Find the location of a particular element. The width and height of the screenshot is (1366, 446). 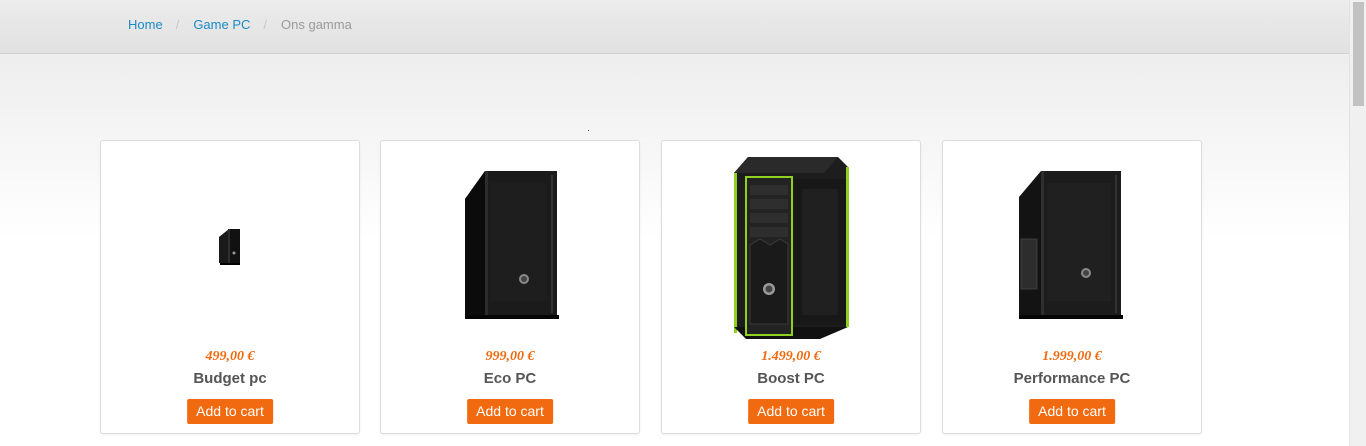

product-price: 1.499,00 € is located at coordinates (791, 356).